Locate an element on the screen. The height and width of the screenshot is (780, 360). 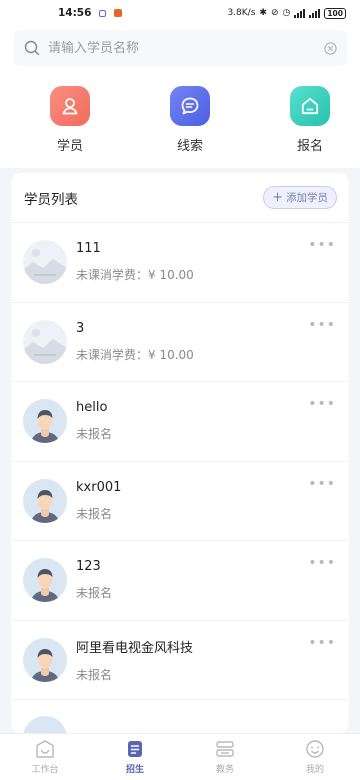
quick-action-leads: 线索 is located at coordinates (190, 120).